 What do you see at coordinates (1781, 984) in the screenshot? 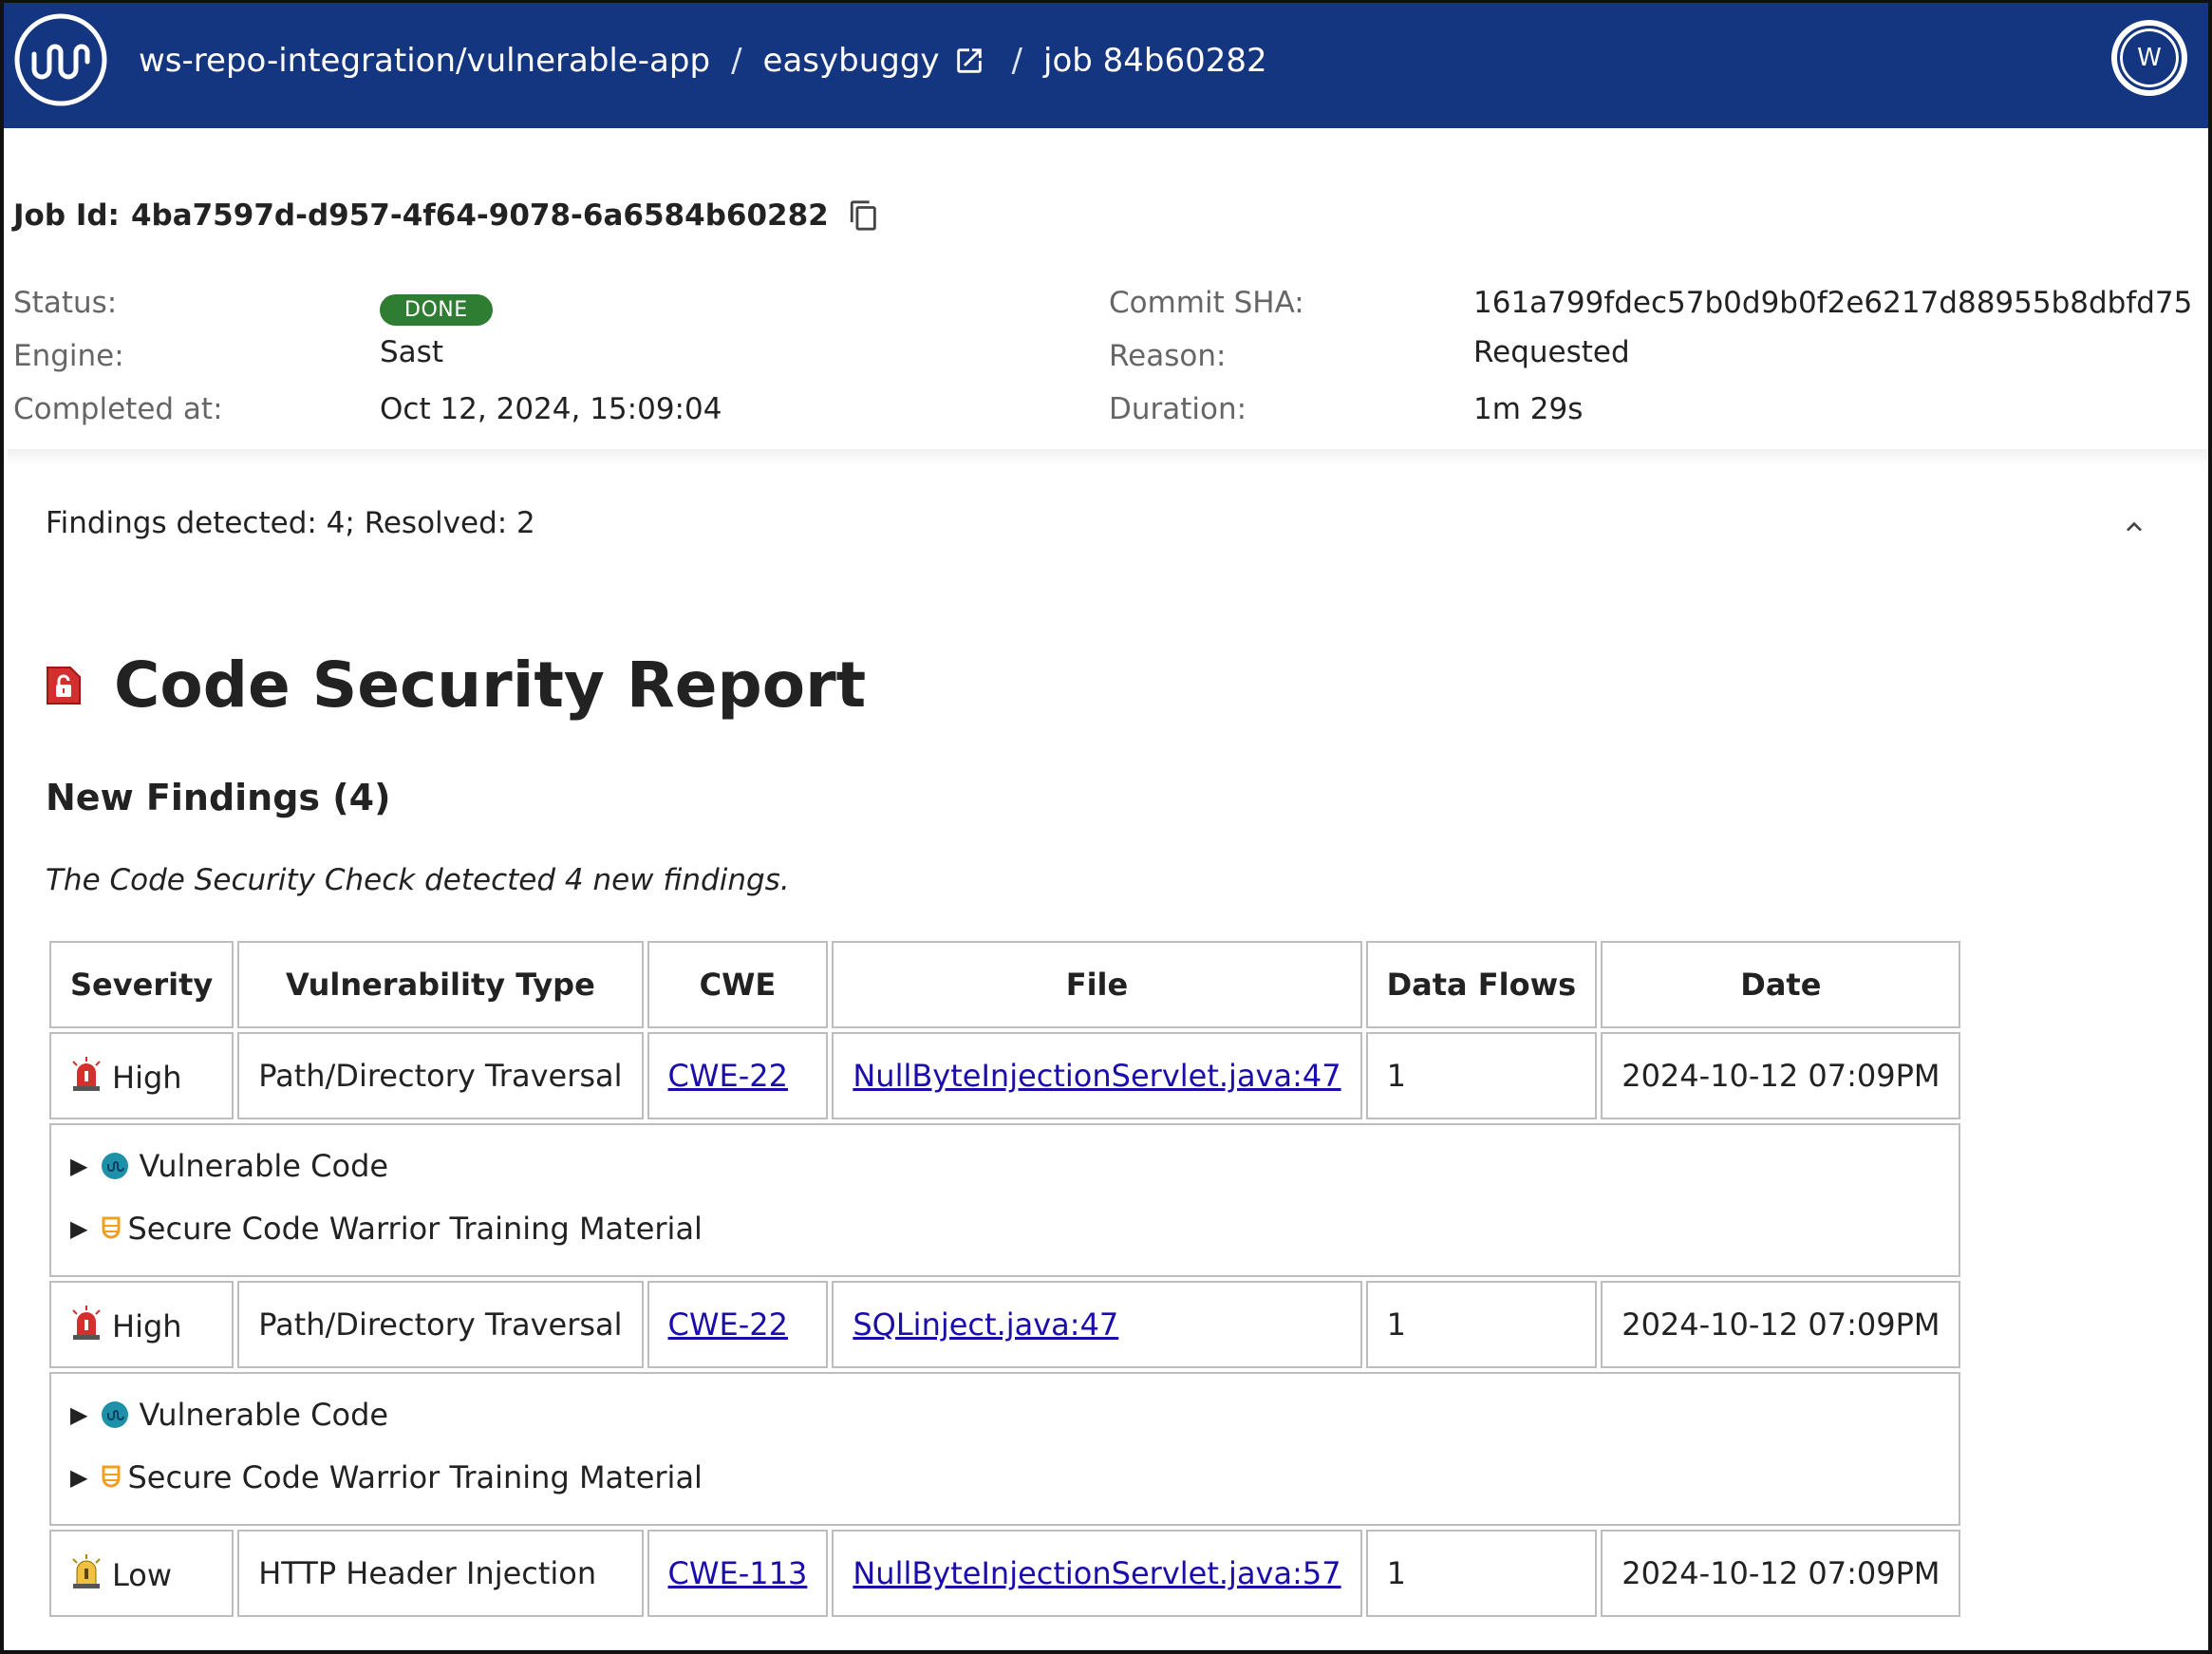
I see `column-header-date: Date` at bounding box center [1781, 984].